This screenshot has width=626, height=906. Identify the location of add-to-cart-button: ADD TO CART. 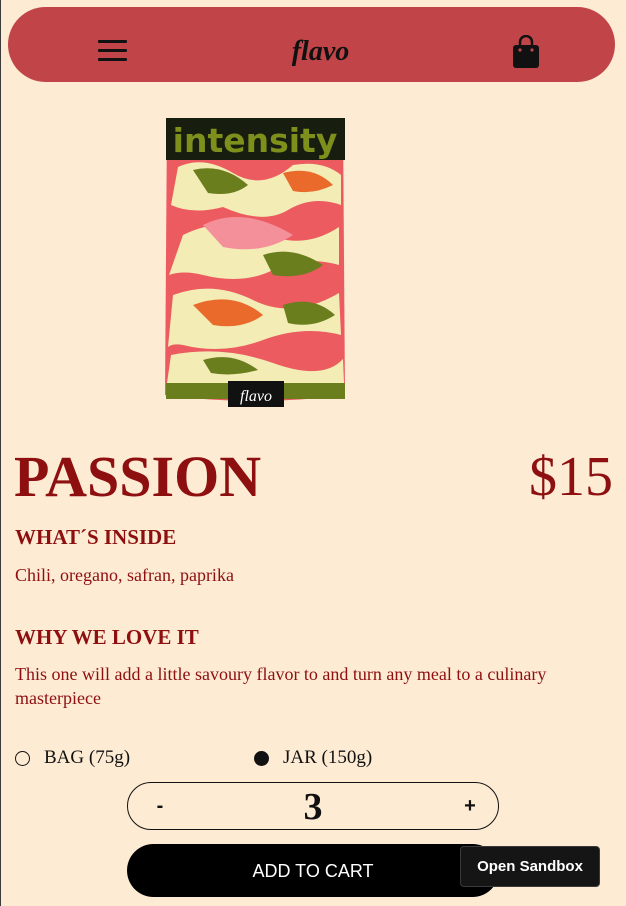
(313, 870).